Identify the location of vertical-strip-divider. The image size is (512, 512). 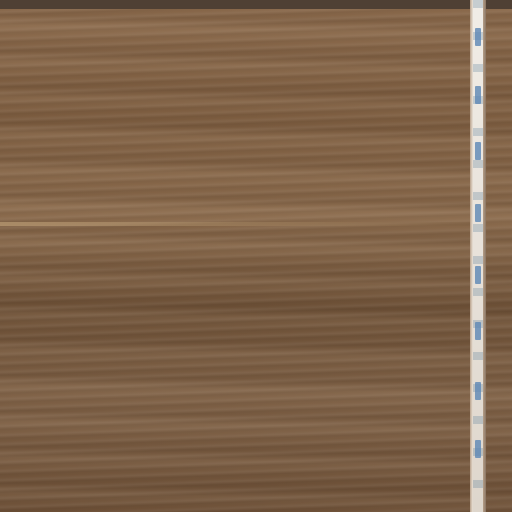
(478, 256).